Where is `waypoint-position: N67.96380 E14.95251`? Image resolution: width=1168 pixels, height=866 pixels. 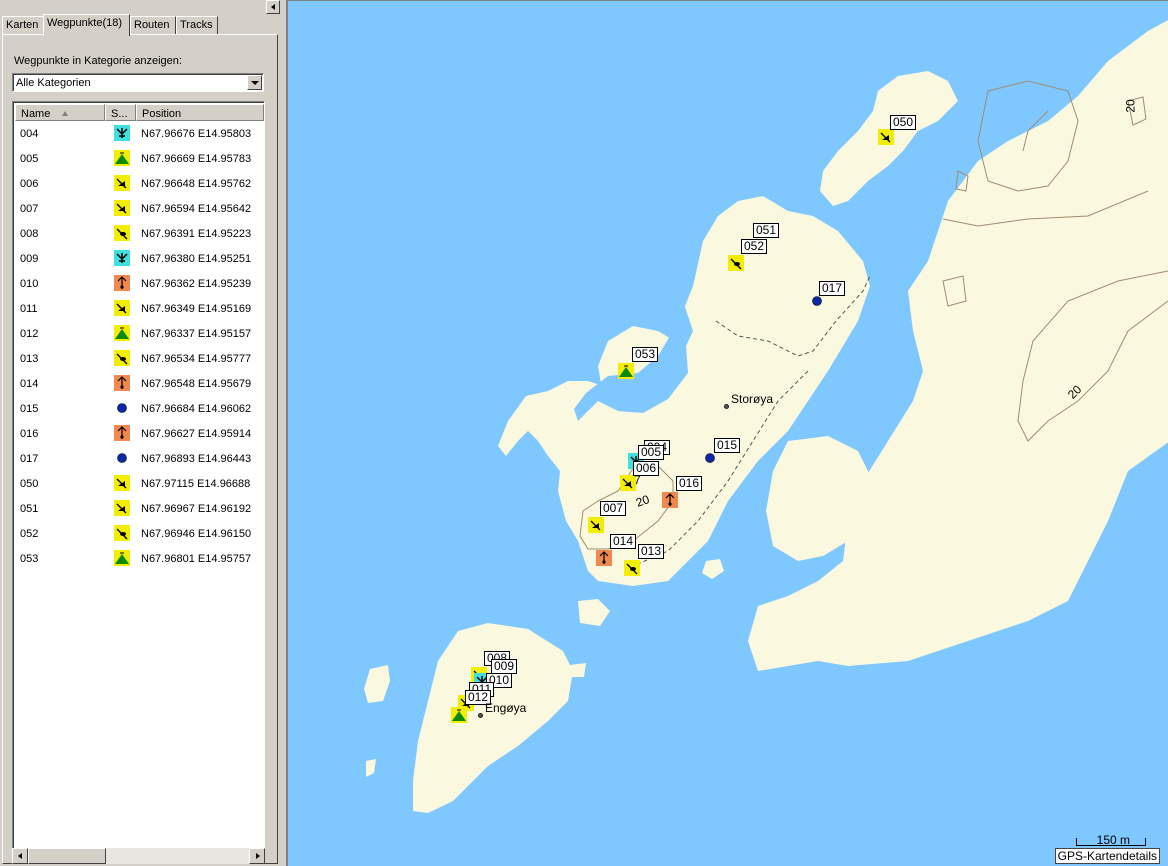 waypoint-position: N67.96380 E14.95251 is located at coordinates (196, 259).